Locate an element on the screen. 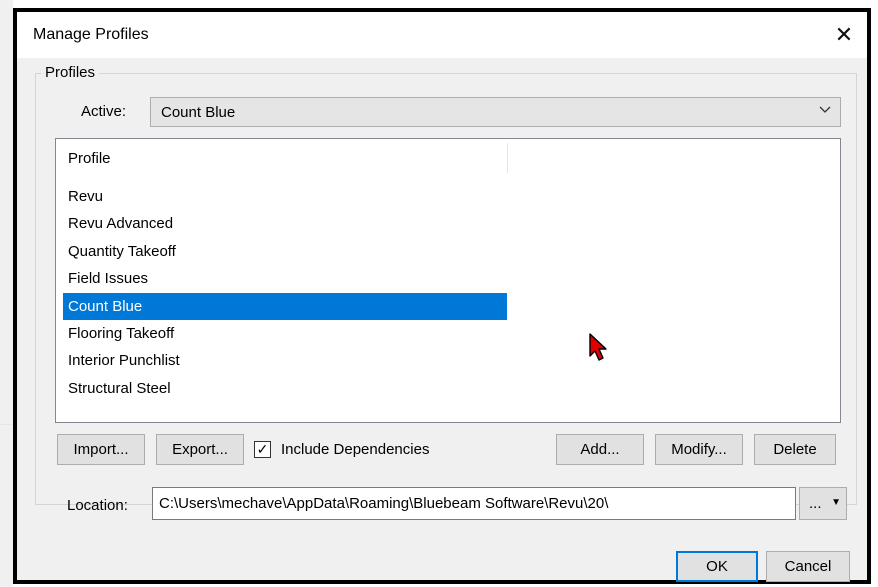  background-divider is located at coordinates (6, 424).